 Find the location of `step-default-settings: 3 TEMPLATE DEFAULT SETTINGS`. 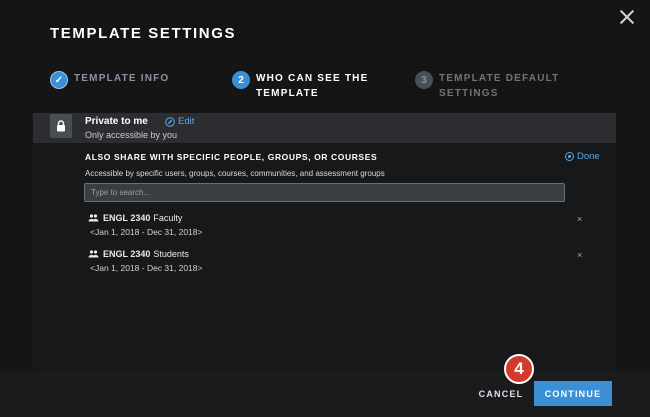

step-default-settings: 3 TEMPLATE DEFAULT SETTINGS is located at coordinates (502, 86).